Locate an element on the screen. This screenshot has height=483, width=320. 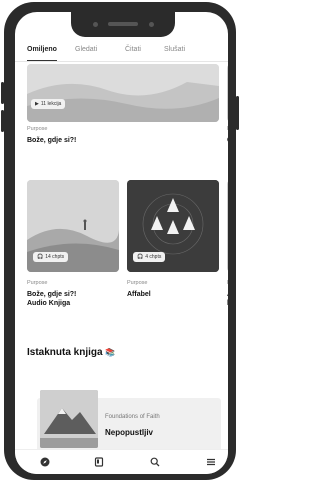
featured-series: Foundations of Faith is located at coordinates (132, 417).